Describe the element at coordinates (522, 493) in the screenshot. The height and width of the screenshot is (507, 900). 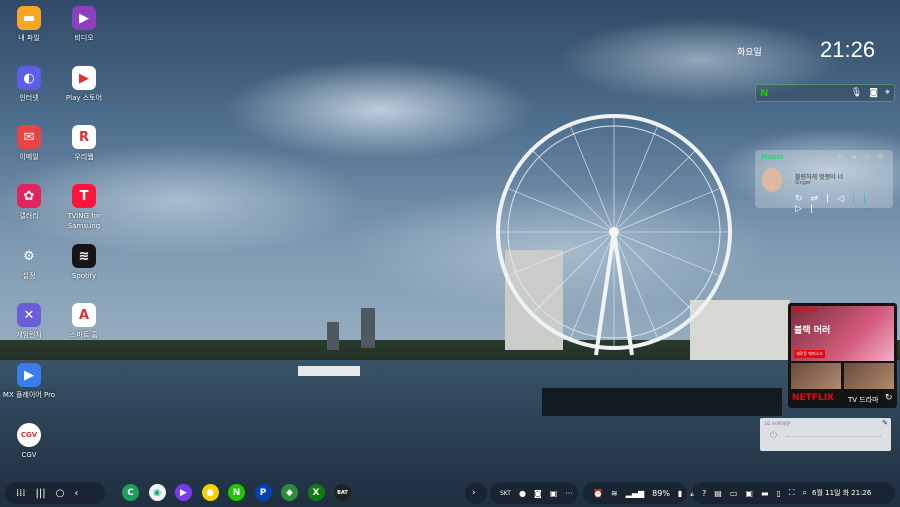
I see `notification-icon: ●` at that location.